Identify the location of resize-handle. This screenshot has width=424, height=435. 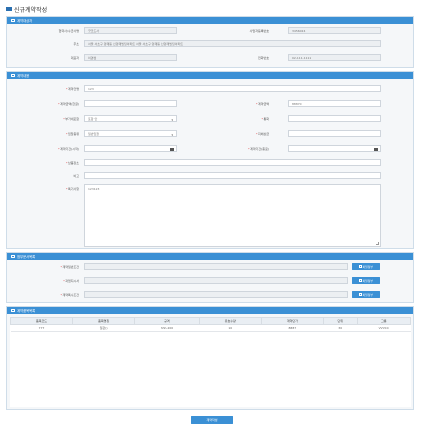
(377, 243).